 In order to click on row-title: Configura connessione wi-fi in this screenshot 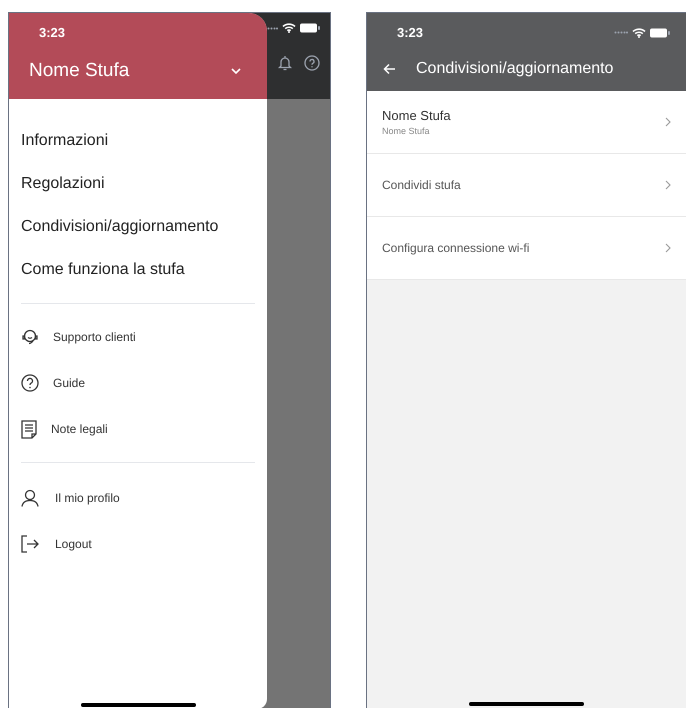, I will do `click(456, 248)`.